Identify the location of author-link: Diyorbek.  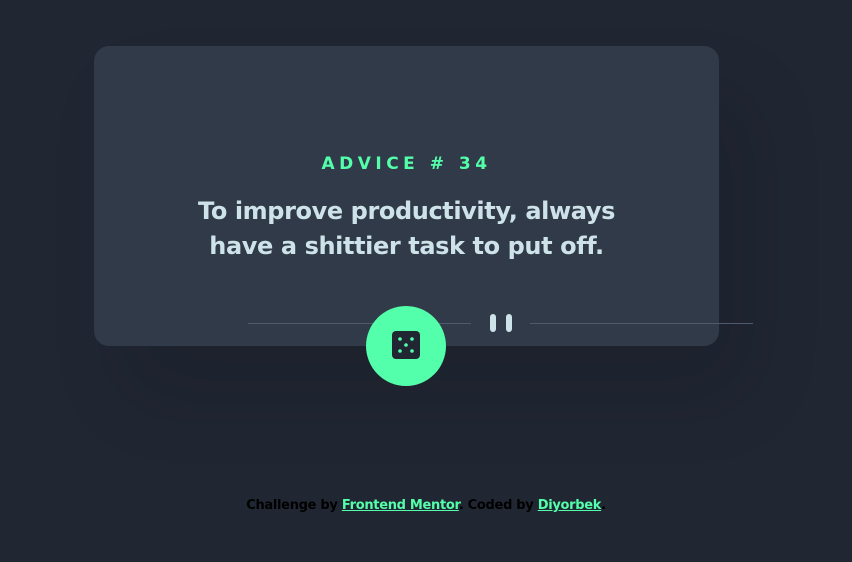
(570, 505).